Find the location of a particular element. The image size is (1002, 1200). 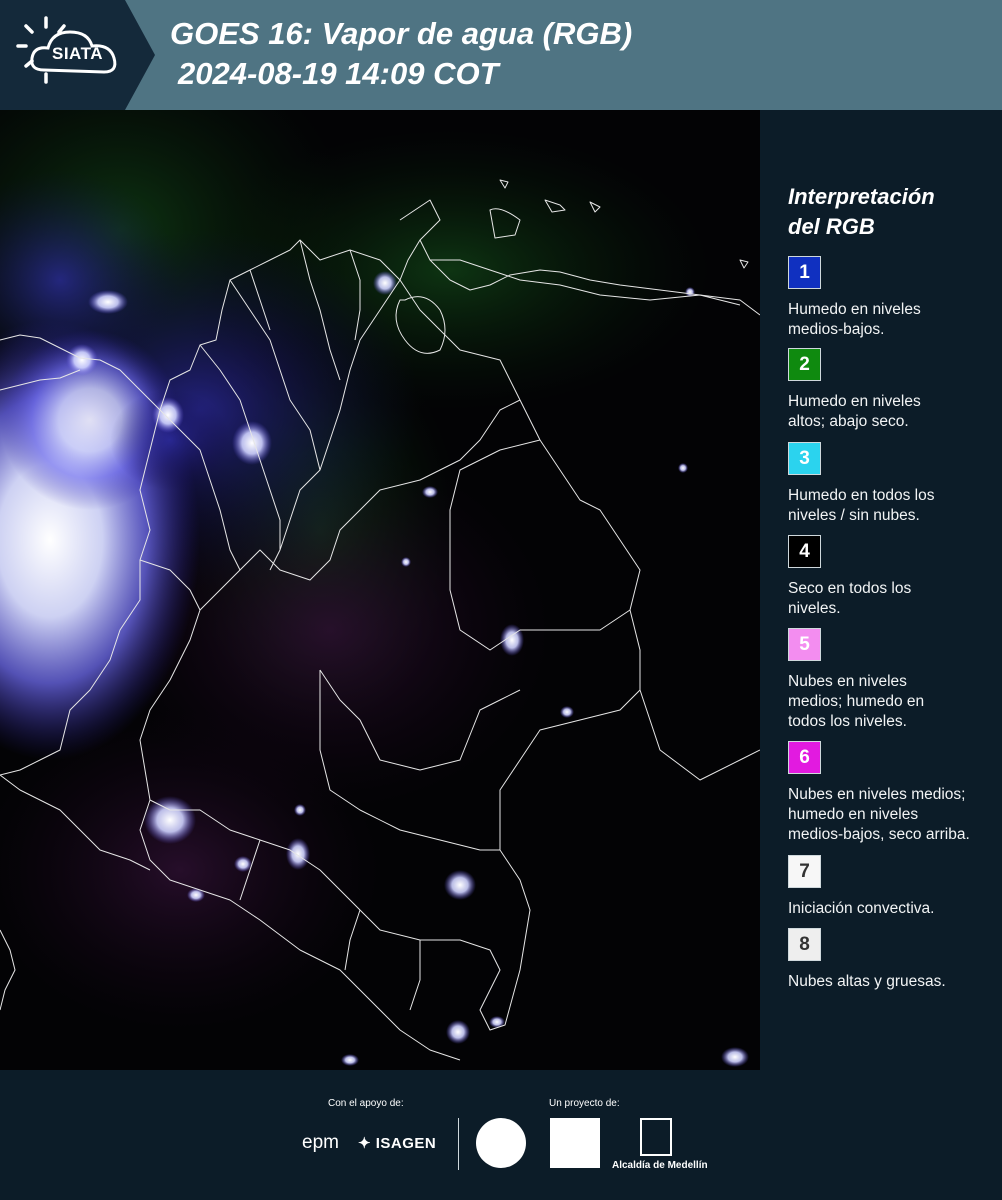

medellin-shield-icon is located at coordinates (656, 1137).